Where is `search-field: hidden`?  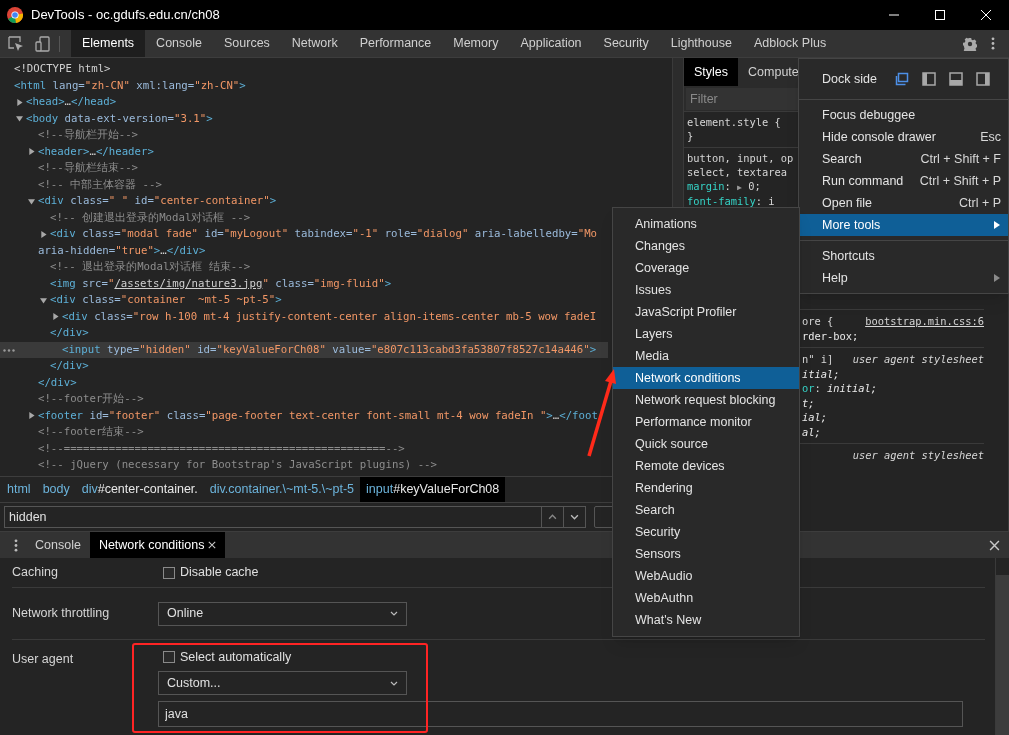 search-field: hidden is located at coordinates (273, 517).